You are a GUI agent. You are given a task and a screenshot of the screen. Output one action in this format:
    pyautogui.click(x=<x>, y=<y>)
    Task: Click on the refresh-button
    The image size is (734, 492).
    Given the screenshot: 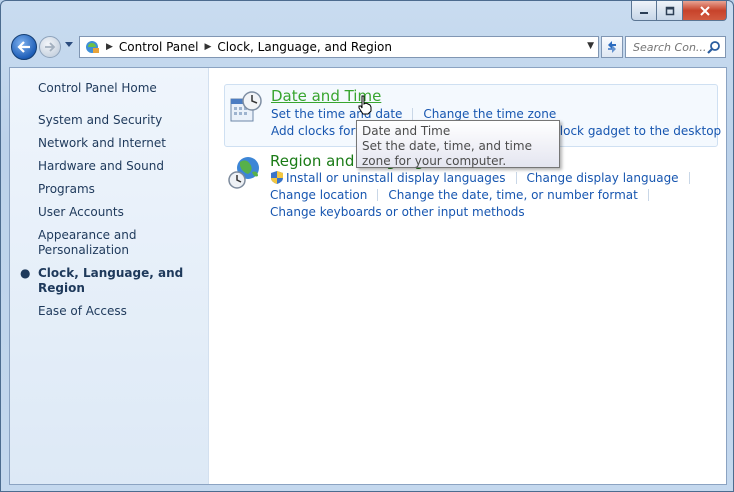 What is the action you would take?
    pyautogui.click(x=612, y=47)
    